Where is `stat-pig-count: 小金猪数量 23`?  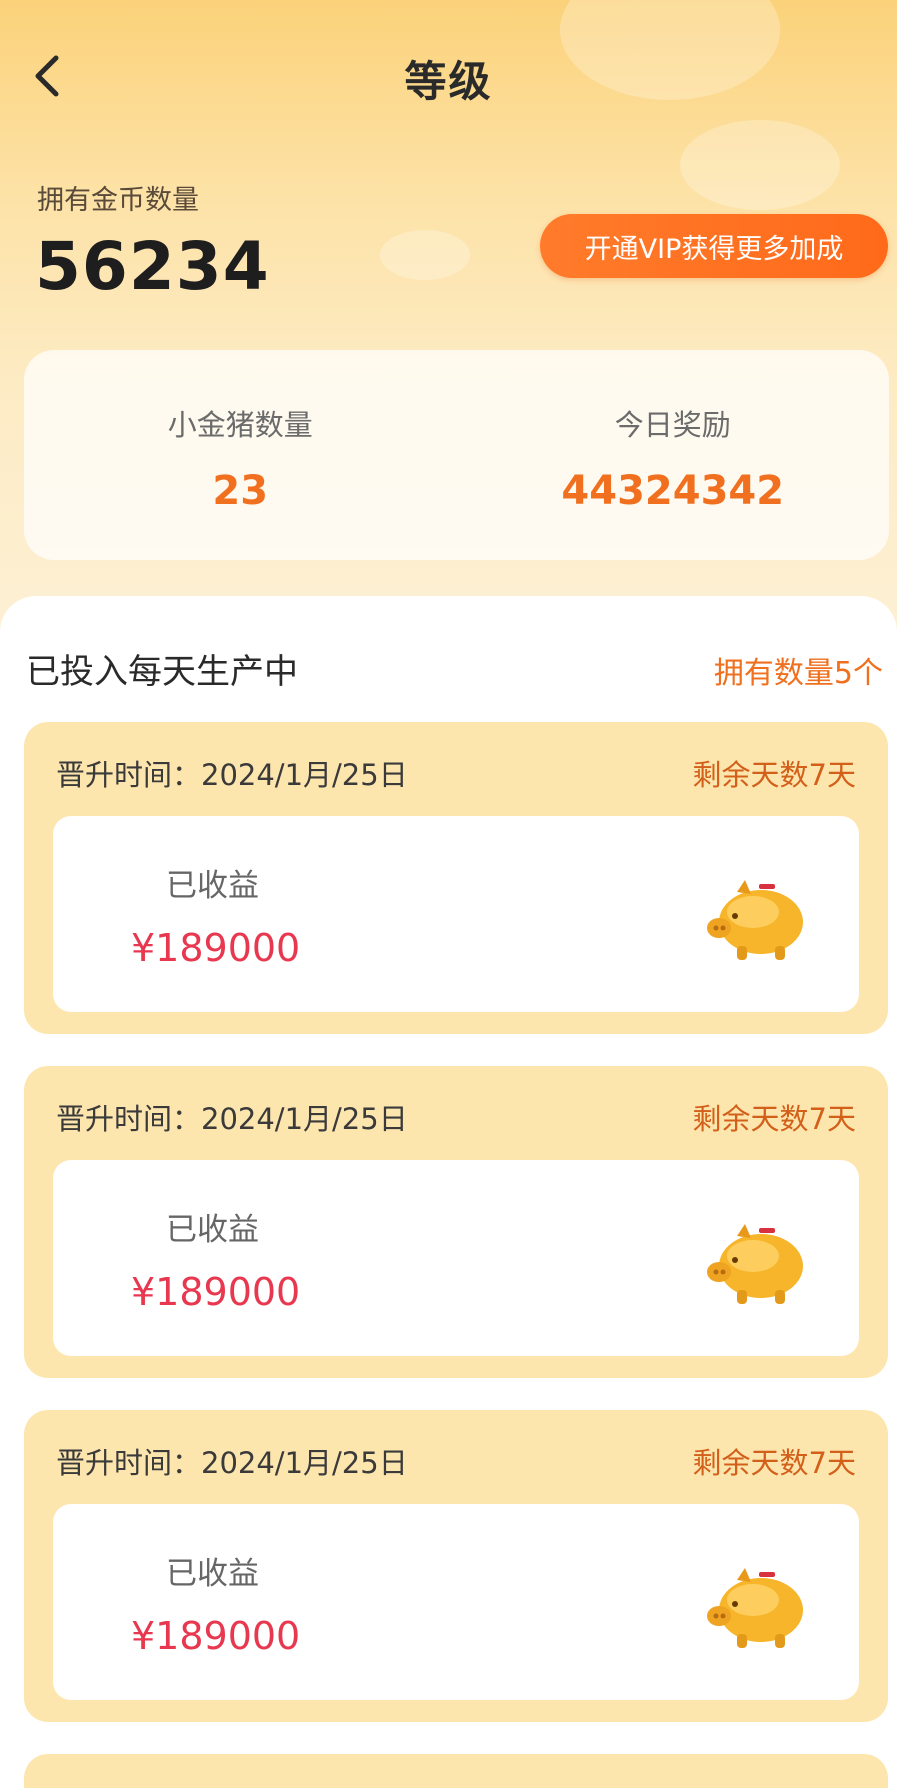 stat-pig-count: 小金猪数量 23 is located at coordinates (240, 455).